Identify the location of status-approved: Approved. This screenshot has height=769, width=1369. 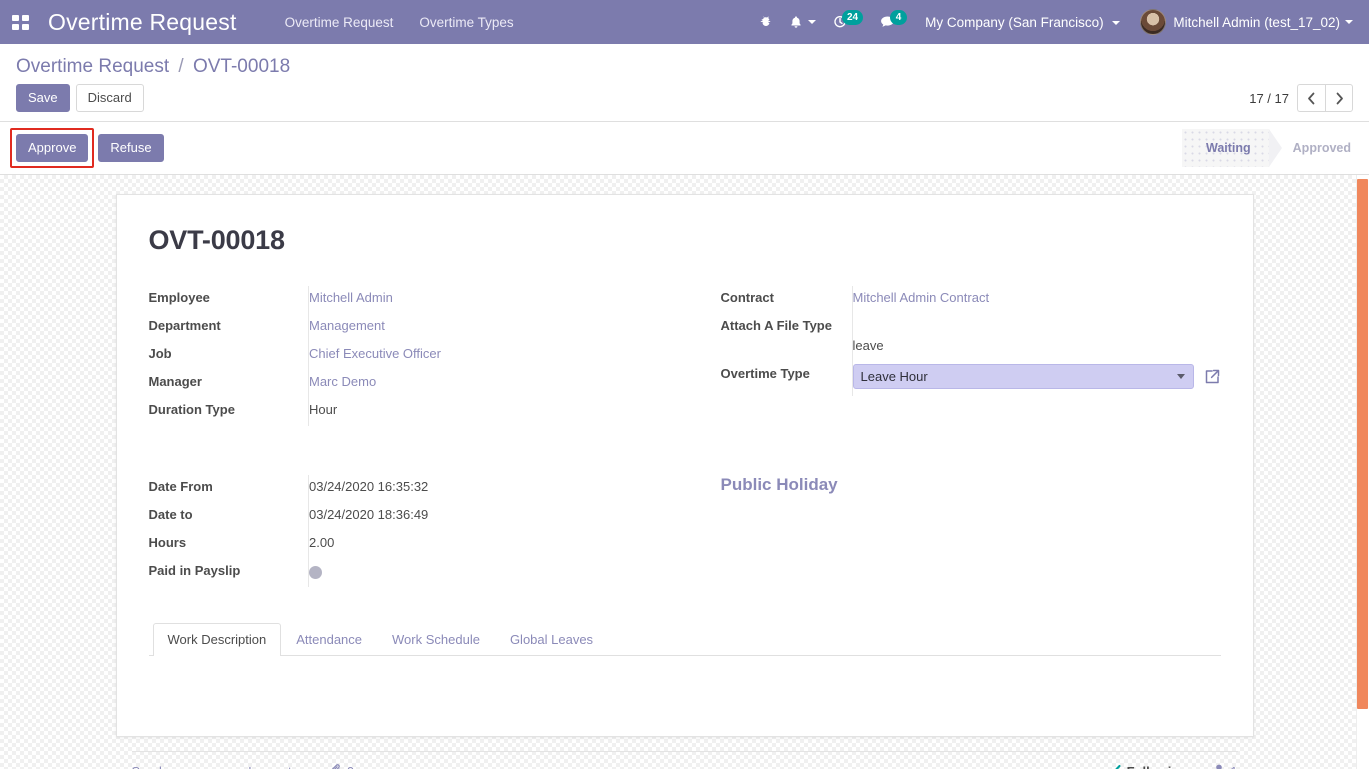
(1318, 148).